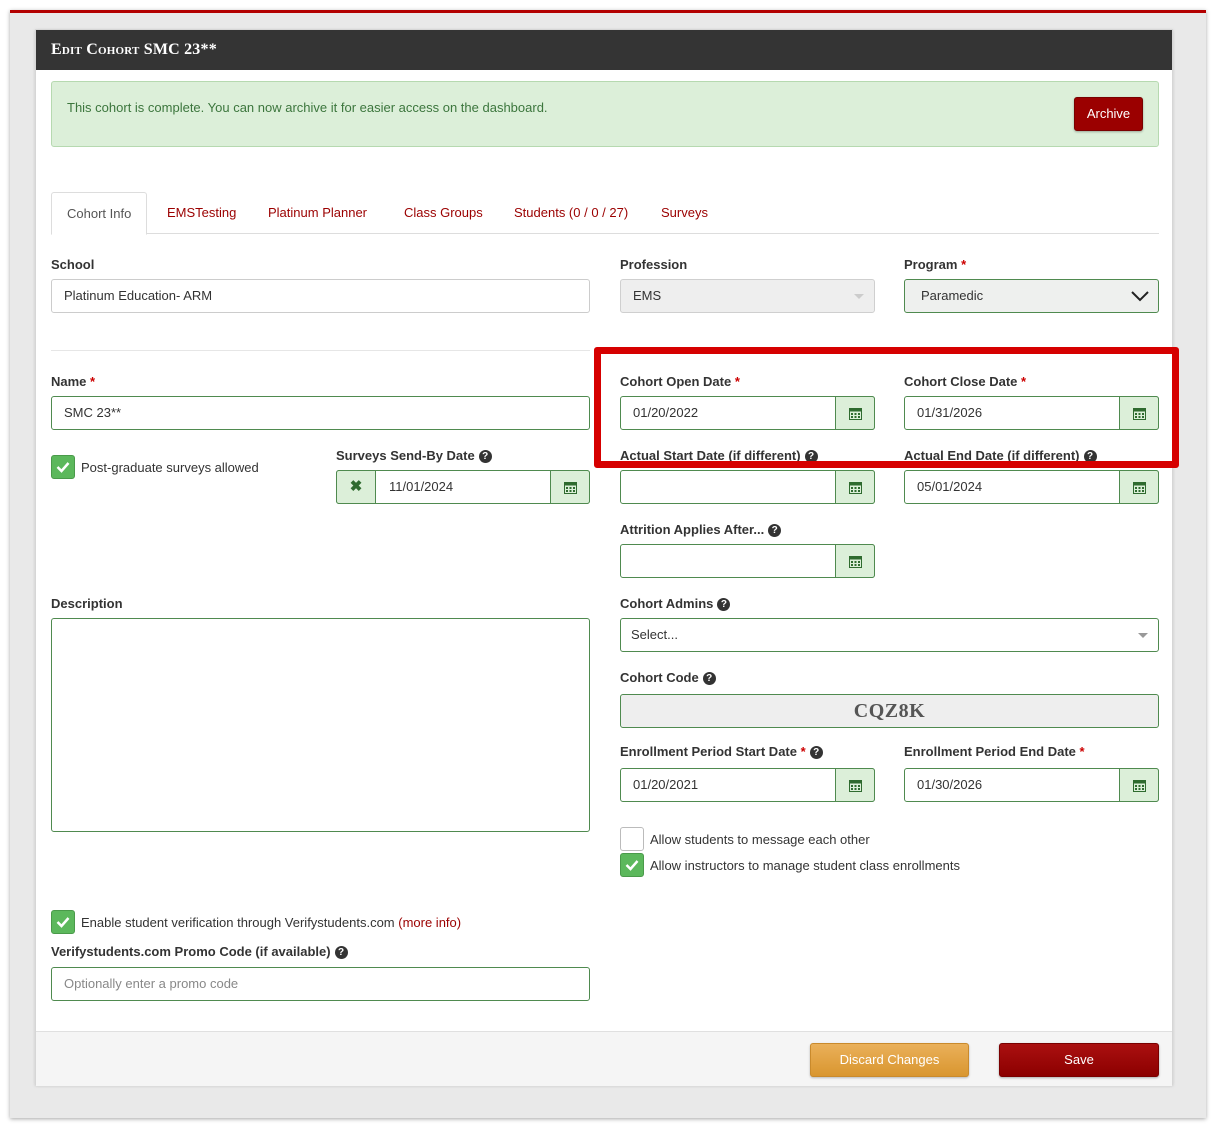 The width and height of the screenshot is (1216, 1128). What do you see at coordinates (990, 751) in the screenshot?
I see `enrollment-end-label-text: Enrollment Period End Date` at bounding box center [990, 751].